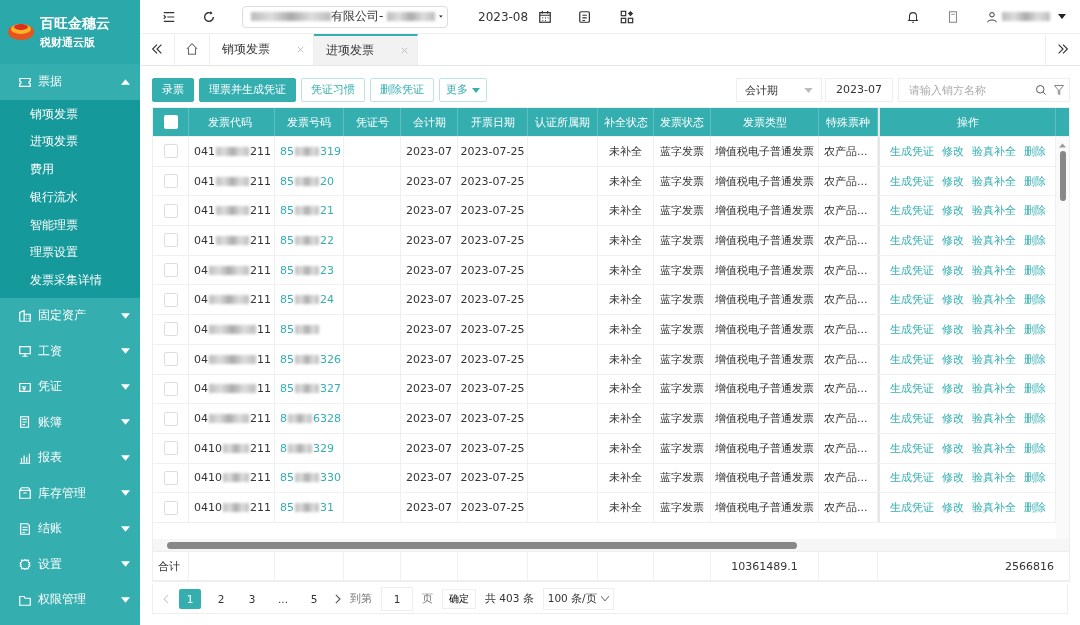 Image resolution: width=1080 pixels, height=625 pixels. Describe the element at coordinates (402, 90) in the screenshot. I see `toolbar-button: 删除凭证` at that location.